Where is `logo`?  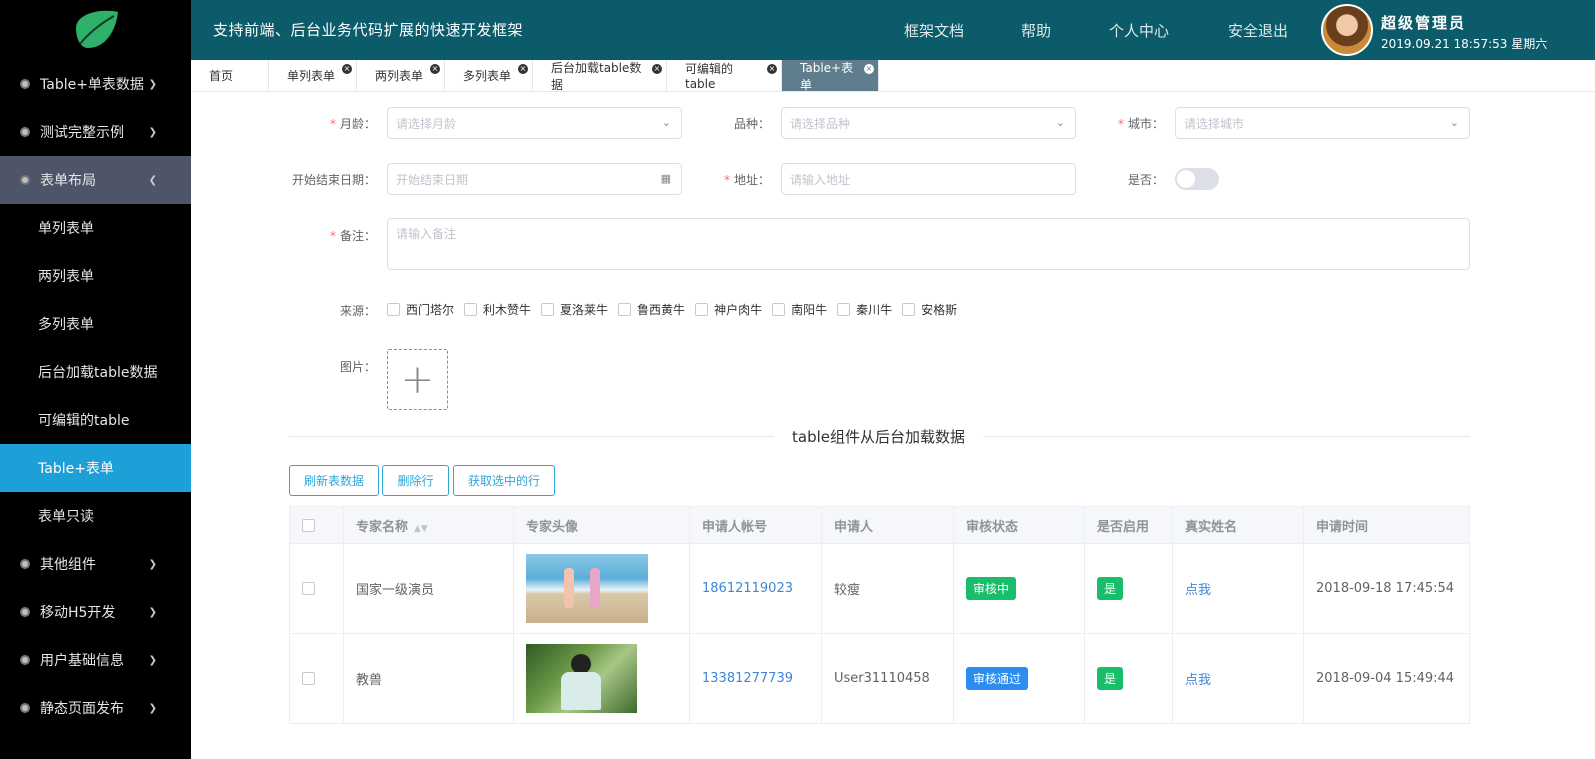
logo is located at coordinates (95, 30).